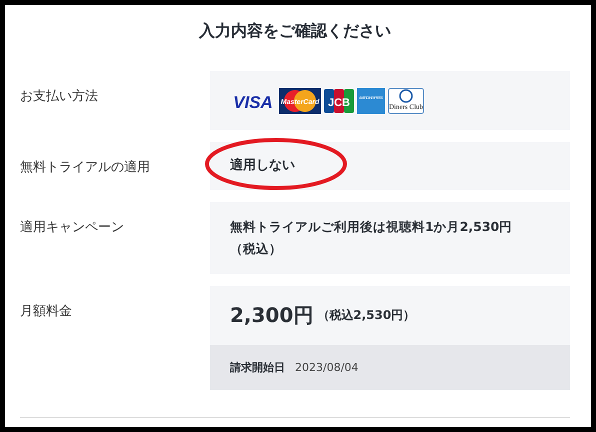  What do you see at coordinates (372, 238) in the screenshot?
I see `field-value: 無料トライアルご利用後は視聴料1か月2,530円（税込）` at bounding box center [372, 238].